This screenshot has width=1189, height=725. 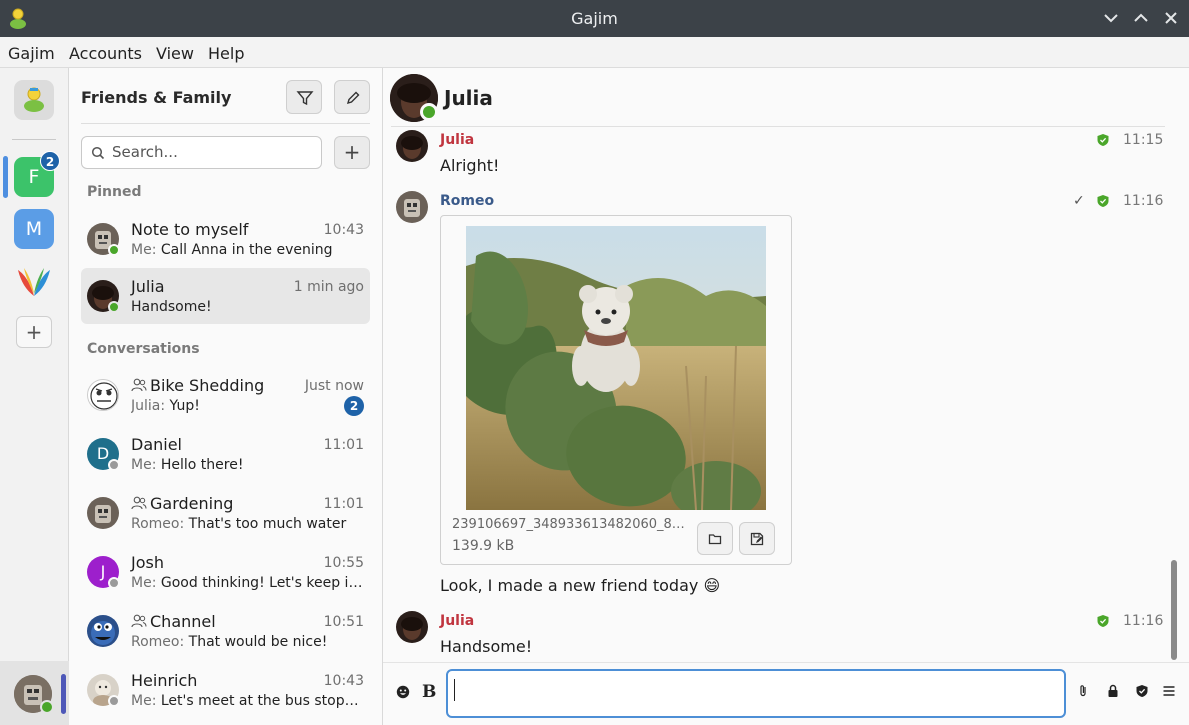 I want to click on chat-row-bike-shedding: Bike Shedding Just now Julia: Yup! 2, so click(x=225, y=395).